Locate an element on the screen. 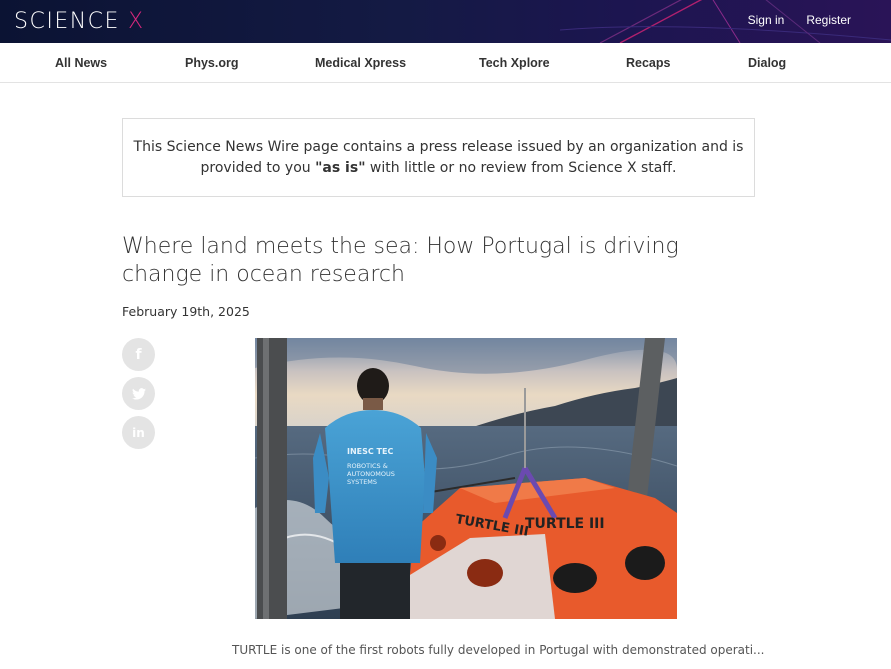 The width and height of the screenshot is (891, 669). nav-item-dialog: Dialog is located at coordinates (767, 63).